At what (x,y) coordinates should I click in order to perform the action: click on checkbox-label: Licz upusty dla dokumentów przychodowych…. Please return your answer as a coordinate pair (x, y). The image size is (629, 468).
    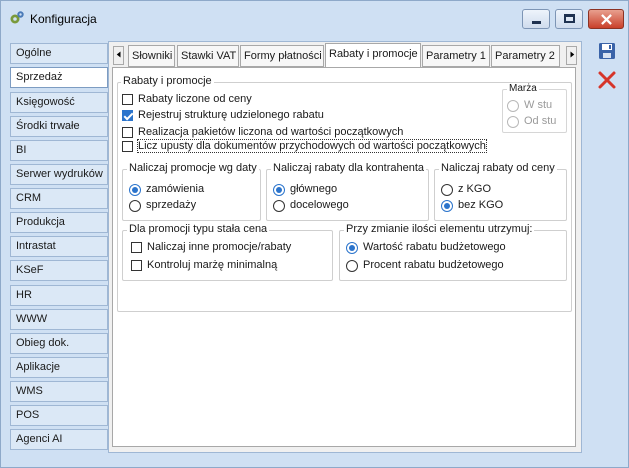
    Looking at the image, I should click on (312, 146).